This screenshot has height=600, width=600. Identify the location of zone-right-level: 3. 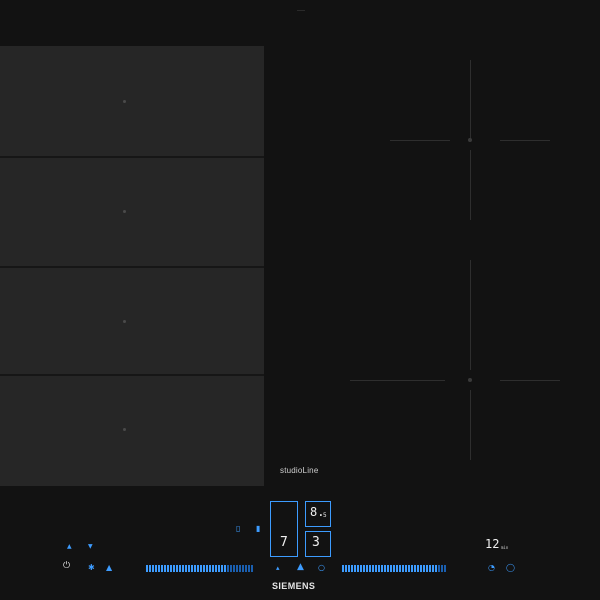
(316, 542).